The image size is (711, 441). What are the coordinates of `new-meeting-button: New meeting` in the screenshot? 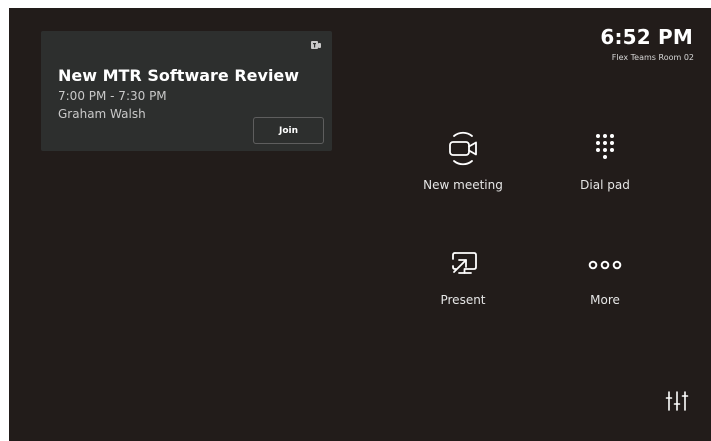 It's located at (463, 166).